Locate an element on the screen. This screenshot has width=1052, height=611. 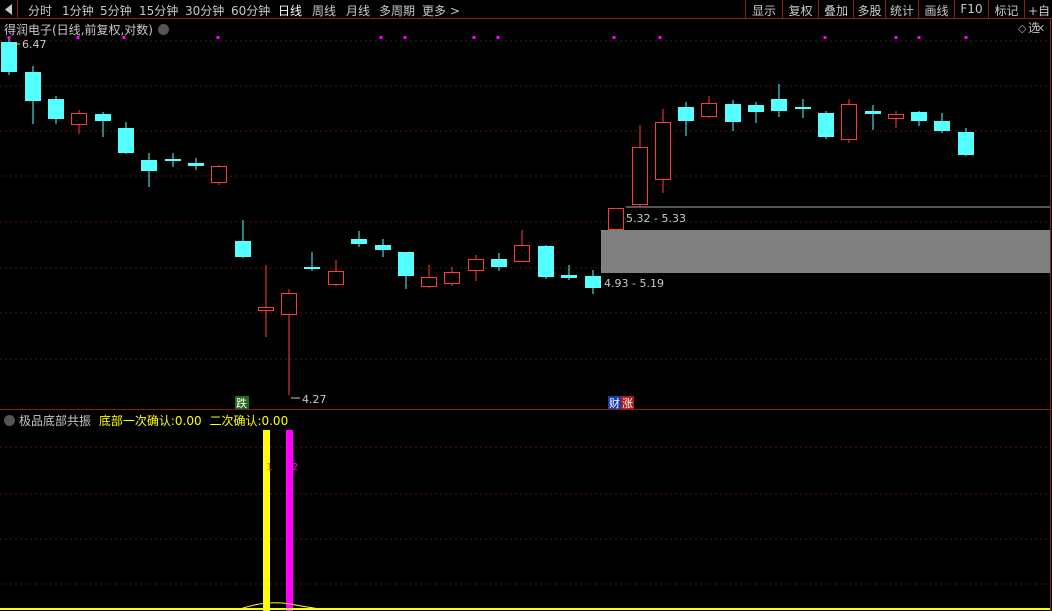
indicator-menu-icon is located at coordinates (9, 420).